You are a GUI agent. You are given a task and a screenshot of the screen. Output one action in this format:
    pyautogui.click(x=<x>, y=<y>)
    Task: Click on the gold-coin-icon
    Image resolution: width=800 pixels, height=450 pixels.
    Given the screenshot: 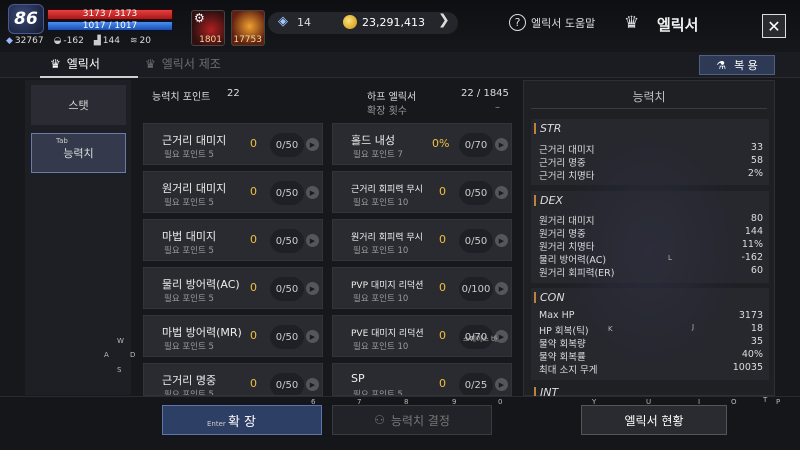 What is the action you would take?
    pyautogui.click(x=350, y=22)
    